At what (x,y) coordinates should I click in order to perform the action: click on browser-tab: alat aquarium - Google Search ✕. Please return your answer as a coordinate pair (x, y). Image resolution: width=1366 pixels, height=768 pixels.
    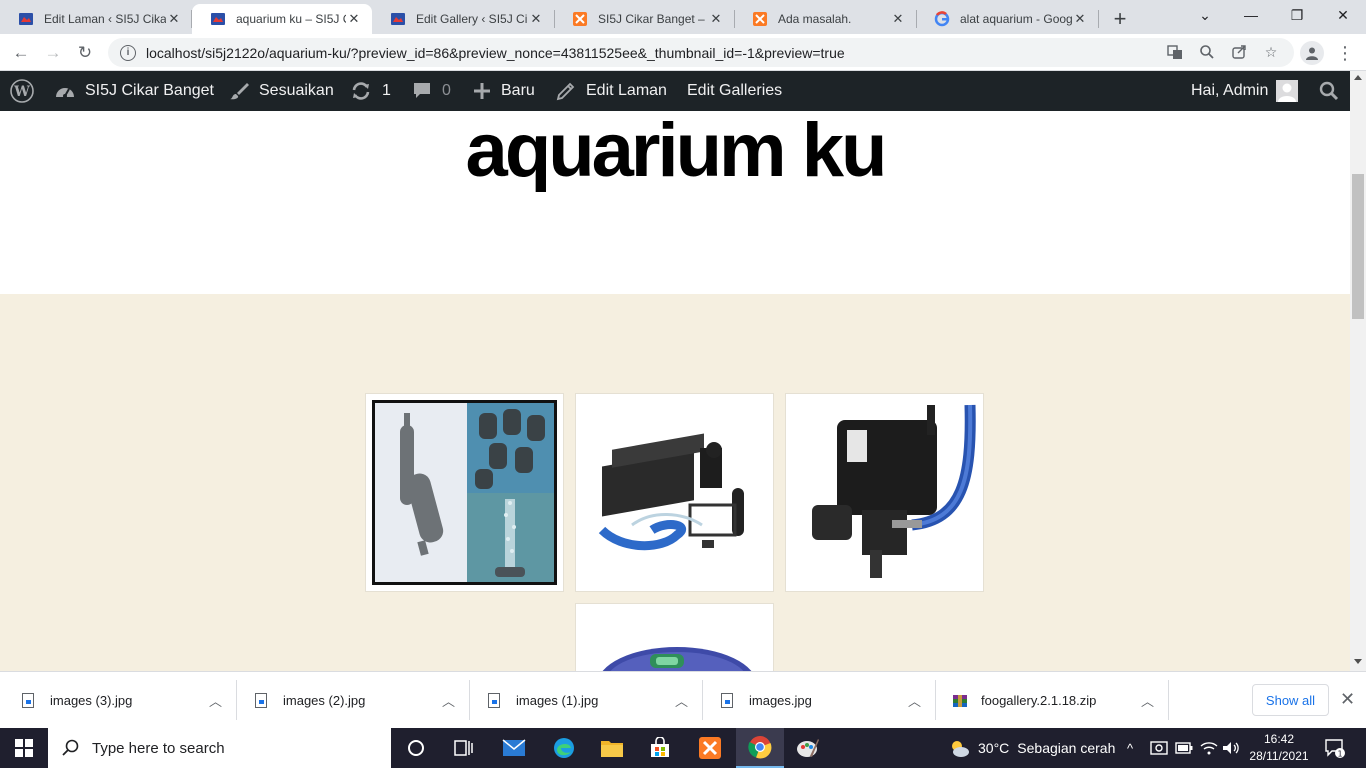
    Looking at the image, I should click on (1007, 19).